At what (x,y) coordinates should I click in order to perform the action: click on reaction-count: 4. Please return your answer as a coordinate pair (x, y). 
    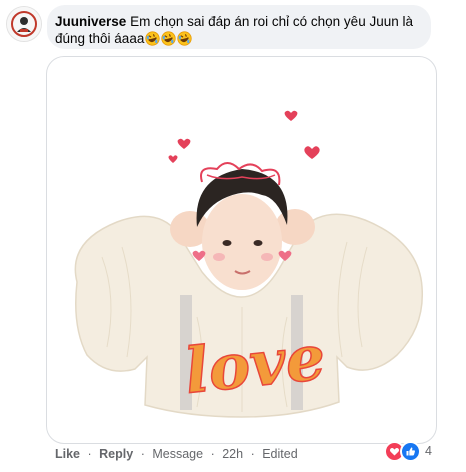
    Looking at the image, I should click on (428, 451).